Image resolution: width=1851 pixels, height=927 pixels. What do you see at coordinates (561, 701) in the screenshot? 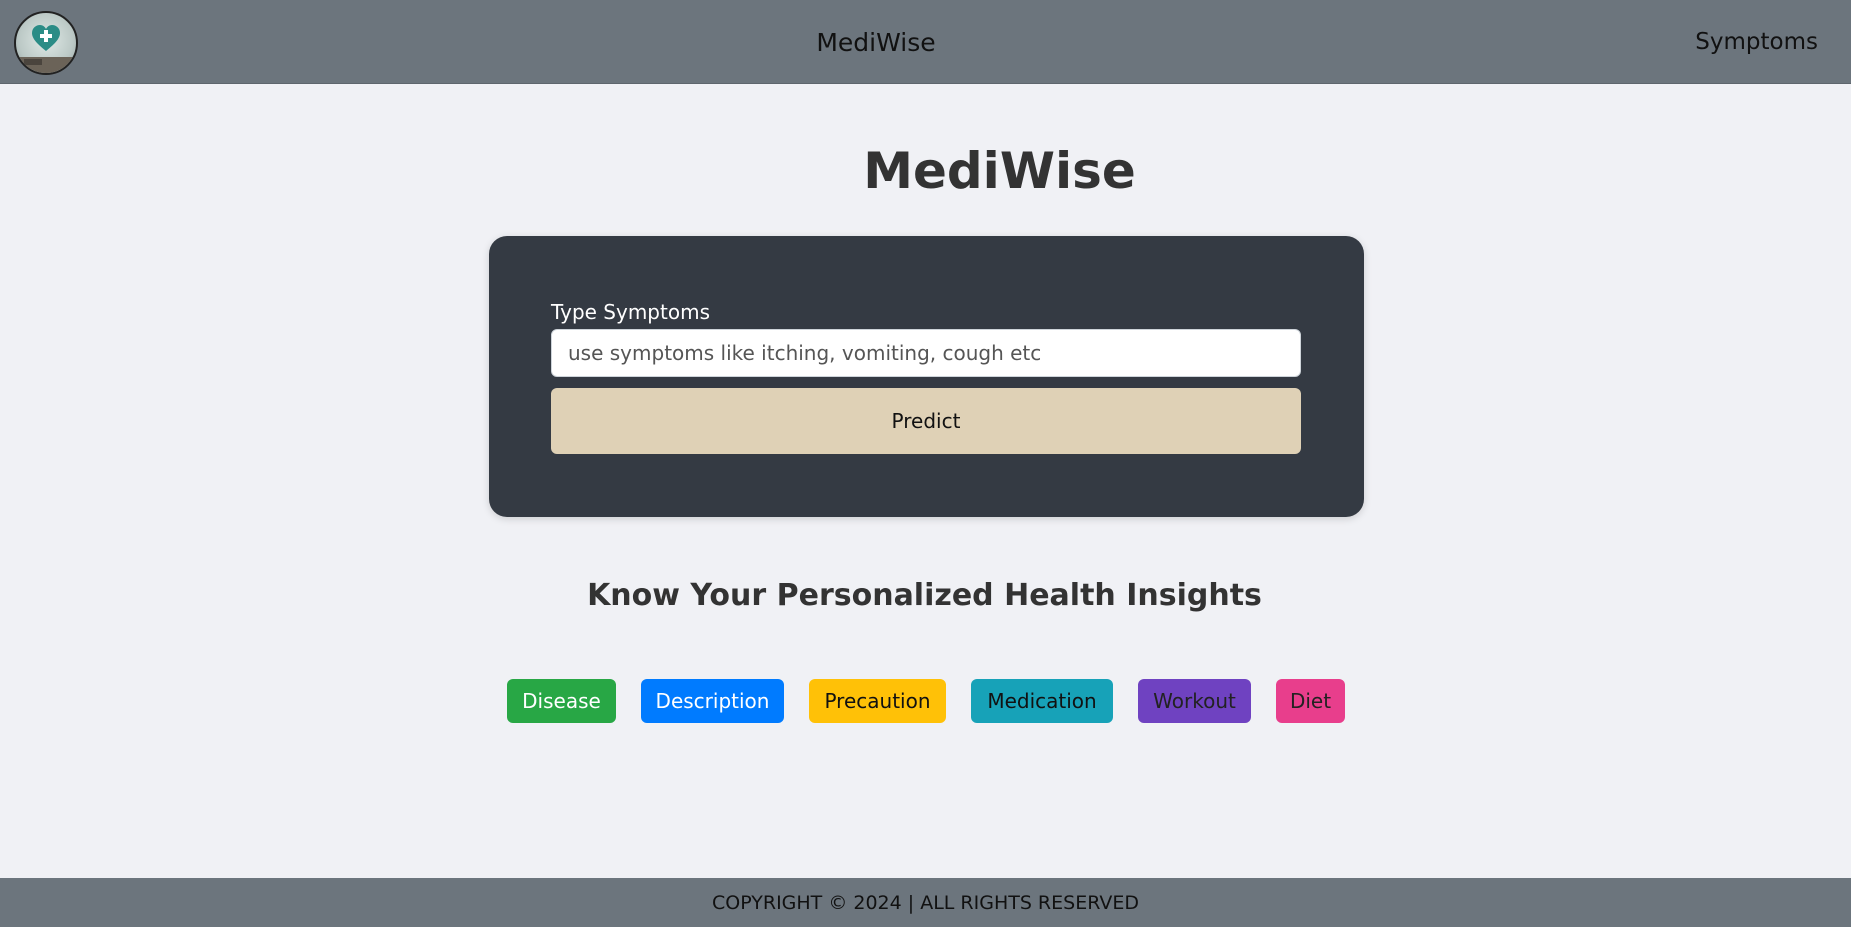
I see `disease-button: Disease` at bounding box center [561, 701].